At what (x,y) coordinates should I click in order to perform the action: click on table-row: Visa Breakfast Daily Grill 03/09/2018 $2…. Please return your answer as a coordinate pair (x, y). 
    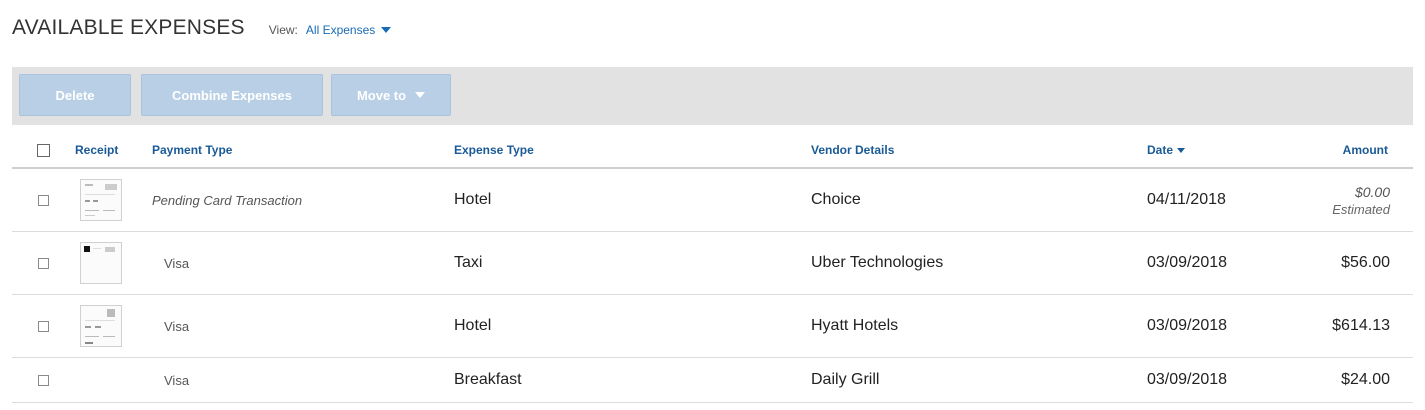
    Looking at the image, I should click on (712, 380).